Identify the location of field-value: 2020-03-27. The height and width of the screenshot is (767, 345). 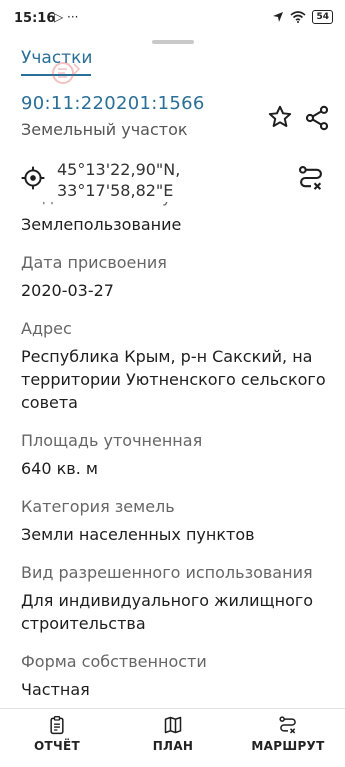
(67, 290).